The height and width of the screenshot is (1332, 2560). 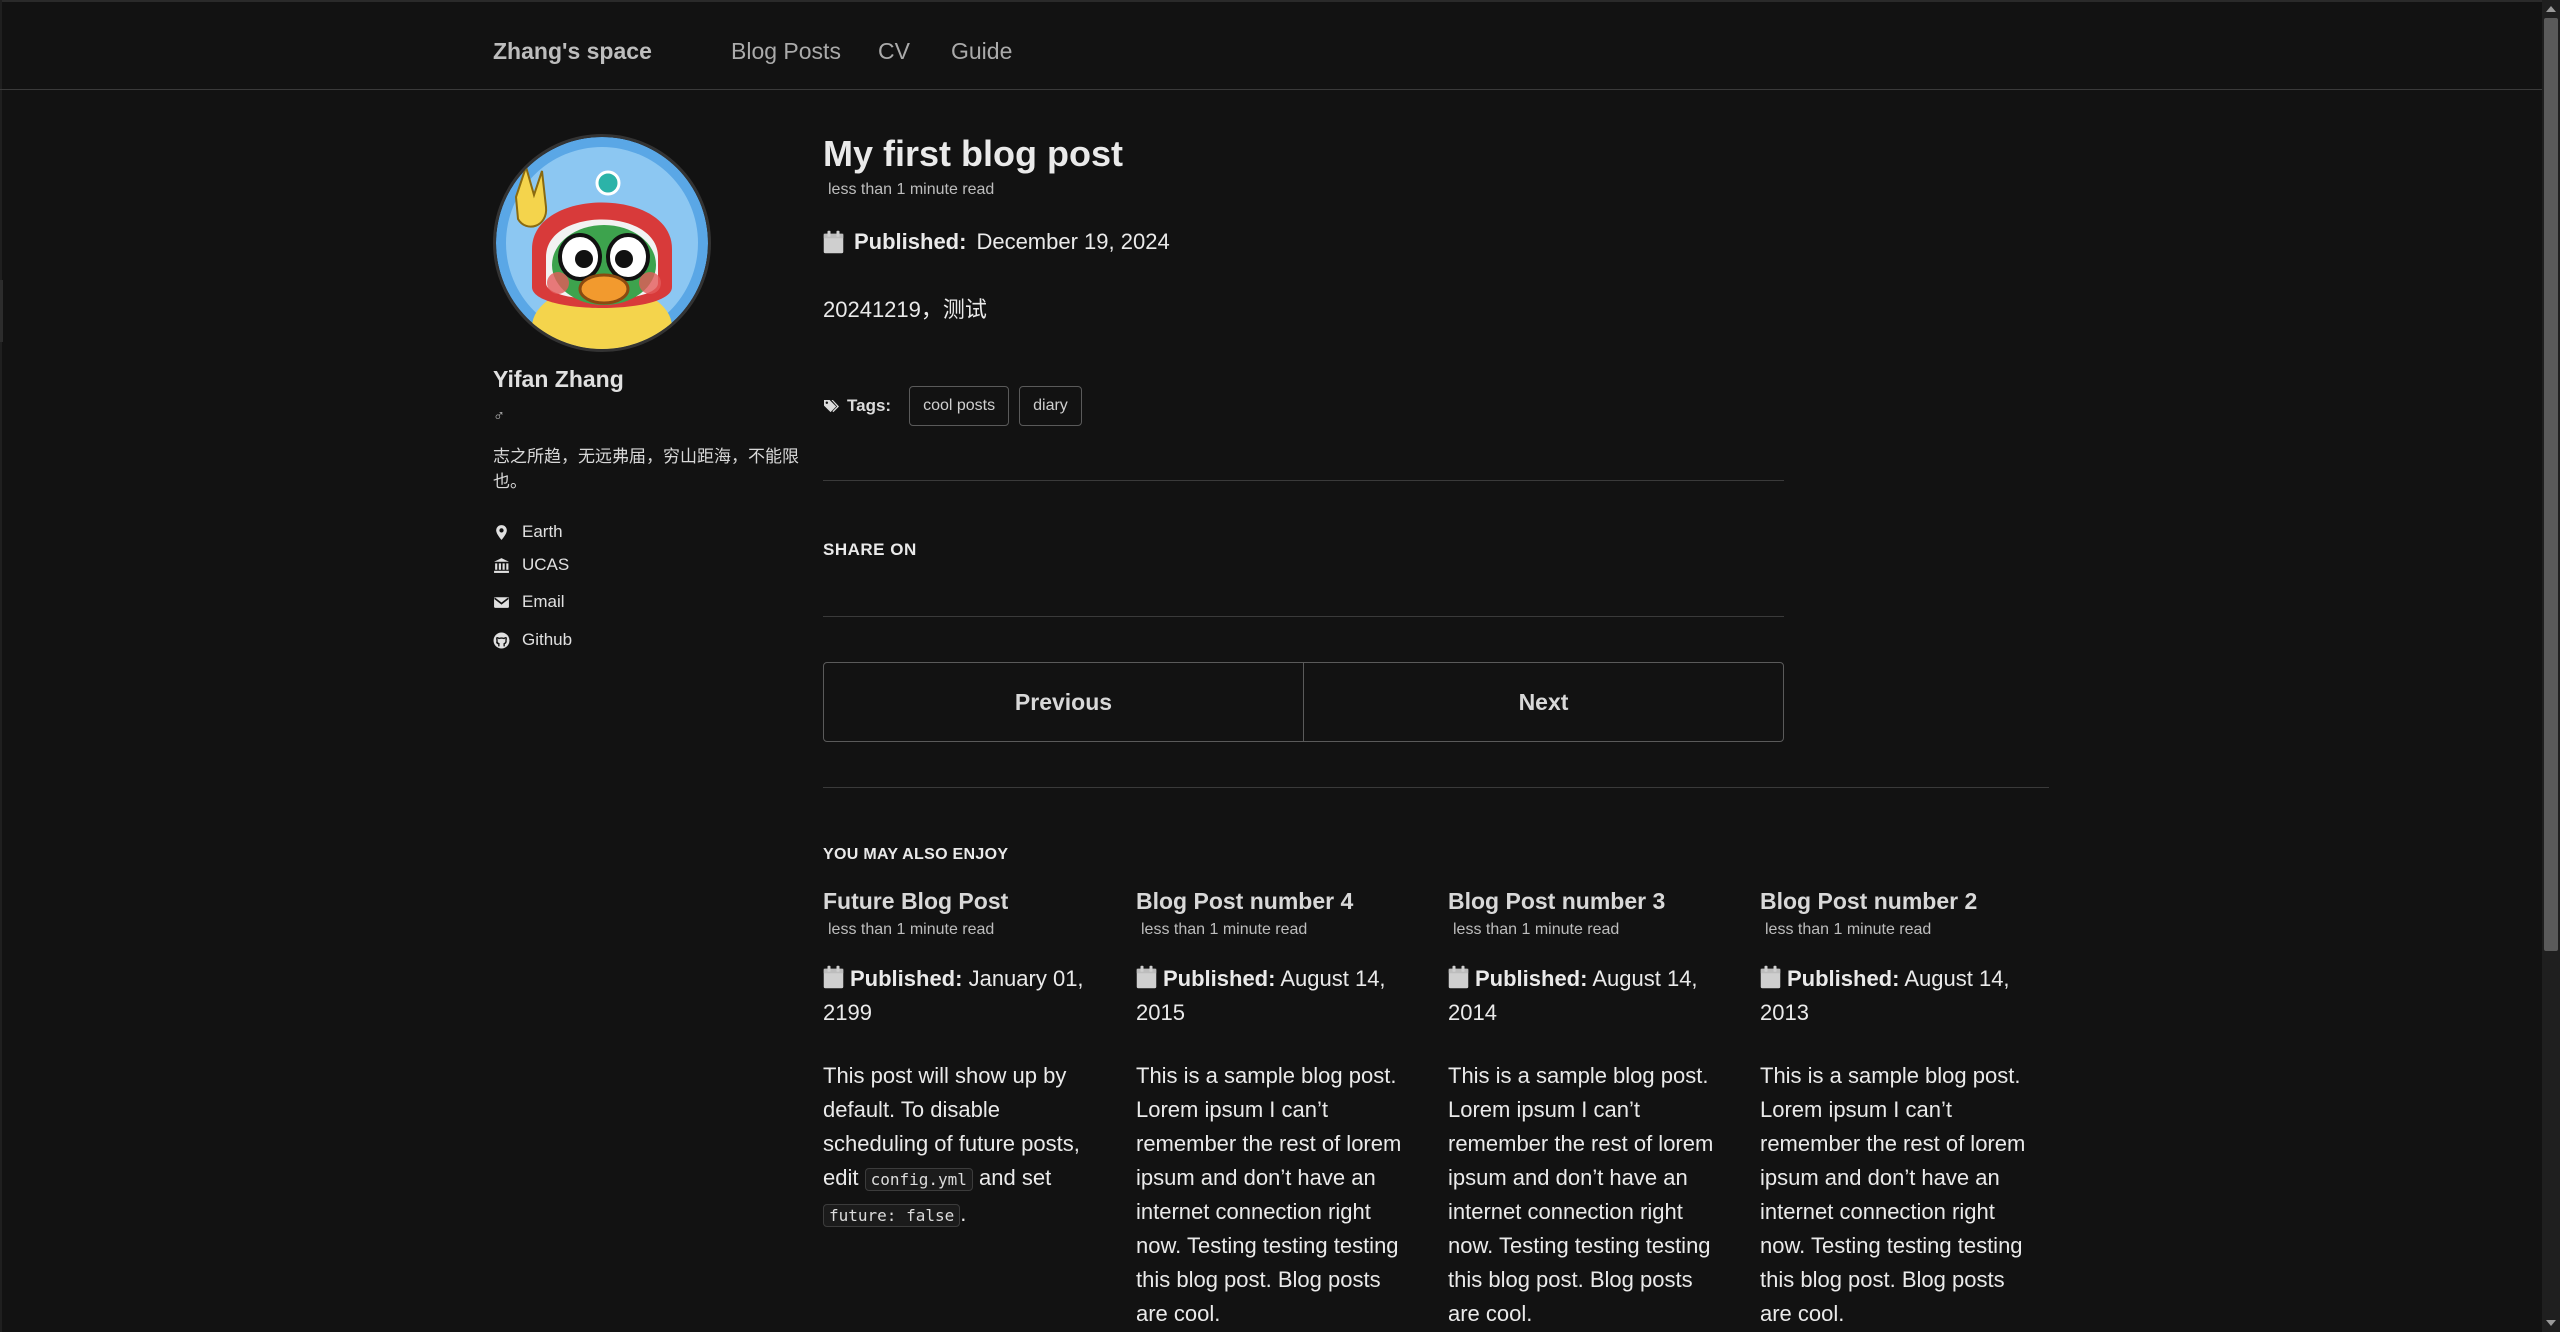 I want to click on envelope-icon, so click(x=501, y=602).